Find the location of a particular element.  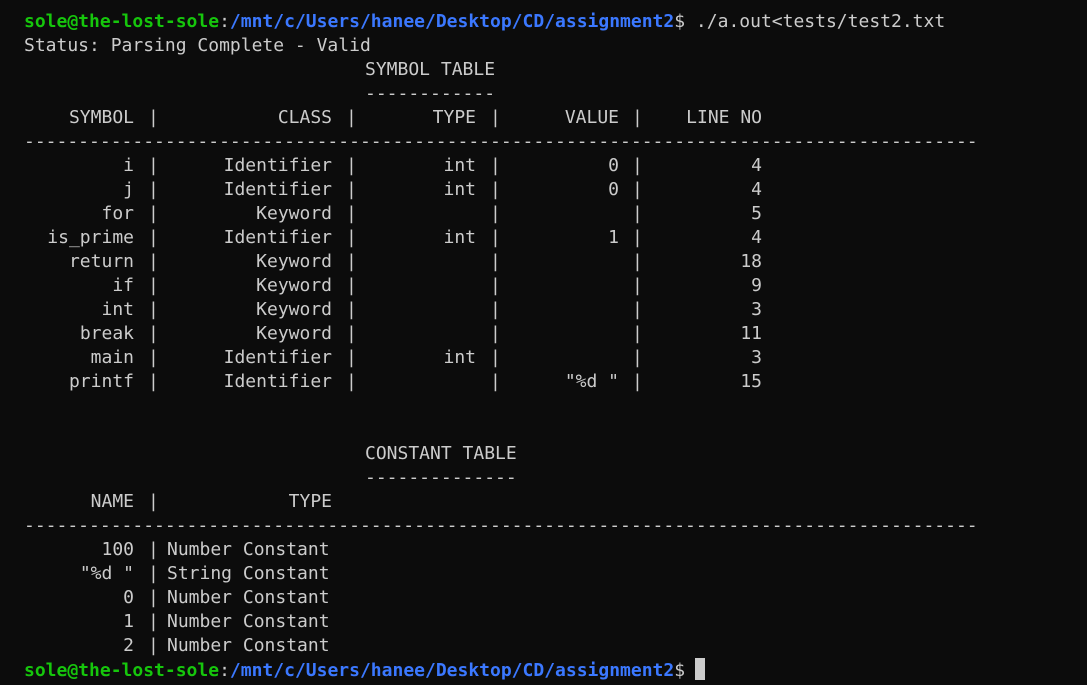

cell-symbol: int is located at coordinates (117, 309).